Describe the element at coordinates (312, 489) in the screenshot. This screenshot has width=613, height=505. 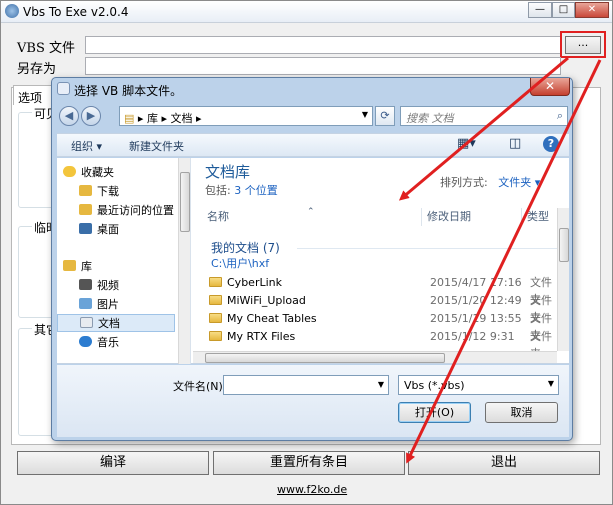
I see `website-link: www.f2ko.de` at that location.